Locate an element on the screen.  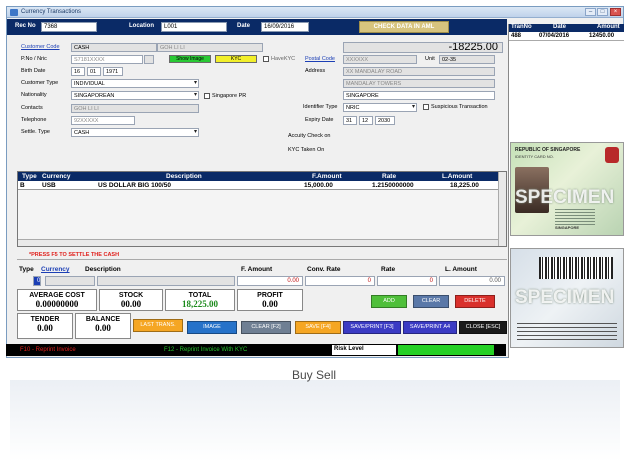
clear-button: CLEAR is located at coordinates (431, 301).